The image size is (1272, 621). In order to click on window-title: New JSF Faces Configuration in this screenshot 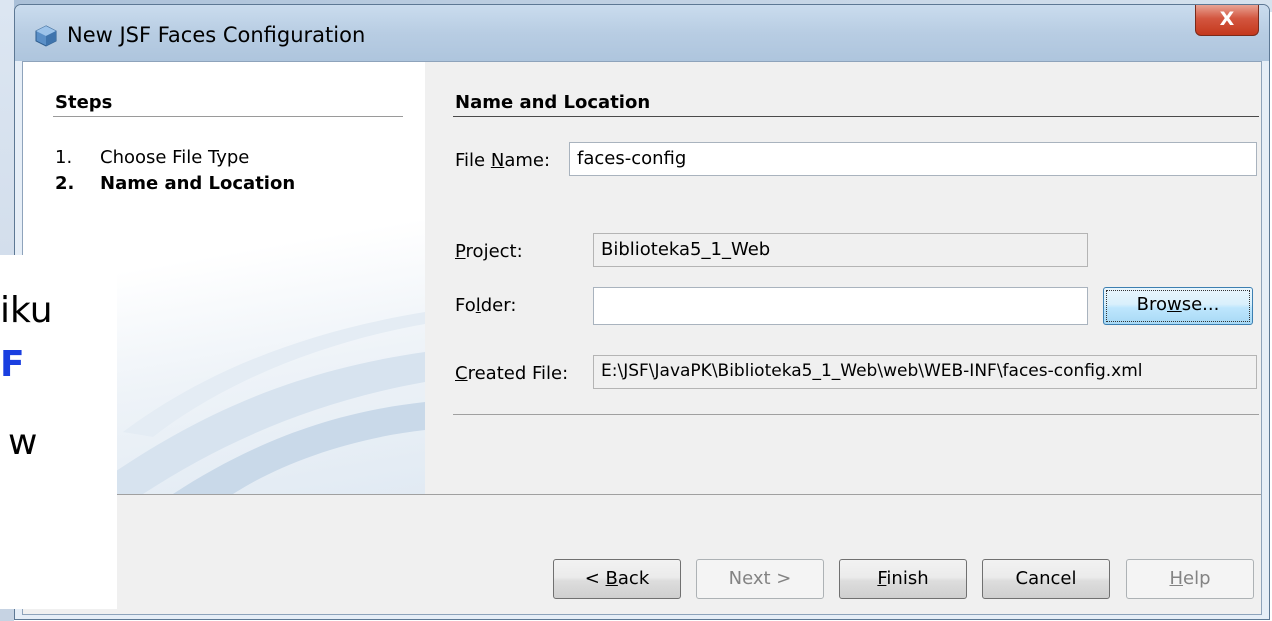, I will do `click(216, 35)`.